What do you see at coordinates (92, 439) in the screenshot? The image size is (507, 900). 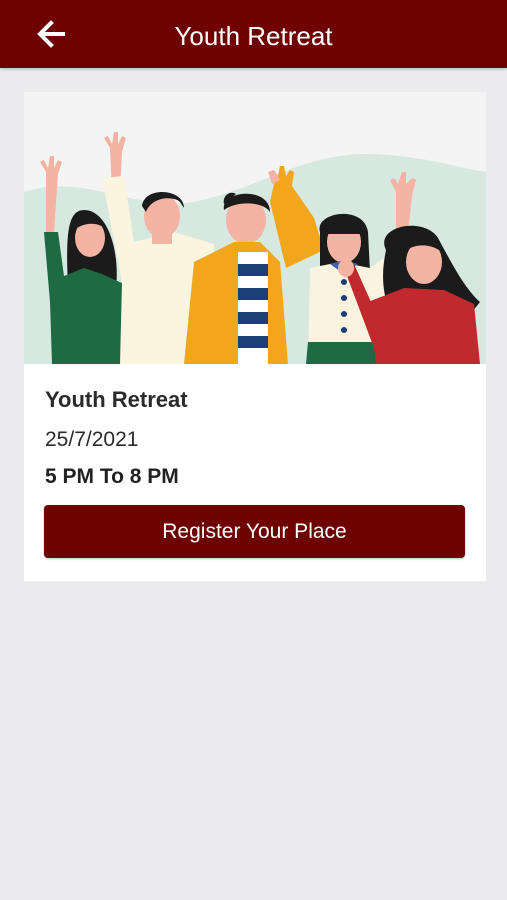 I see `event-date: 25/7/2021` at bounding box center [92, 439].